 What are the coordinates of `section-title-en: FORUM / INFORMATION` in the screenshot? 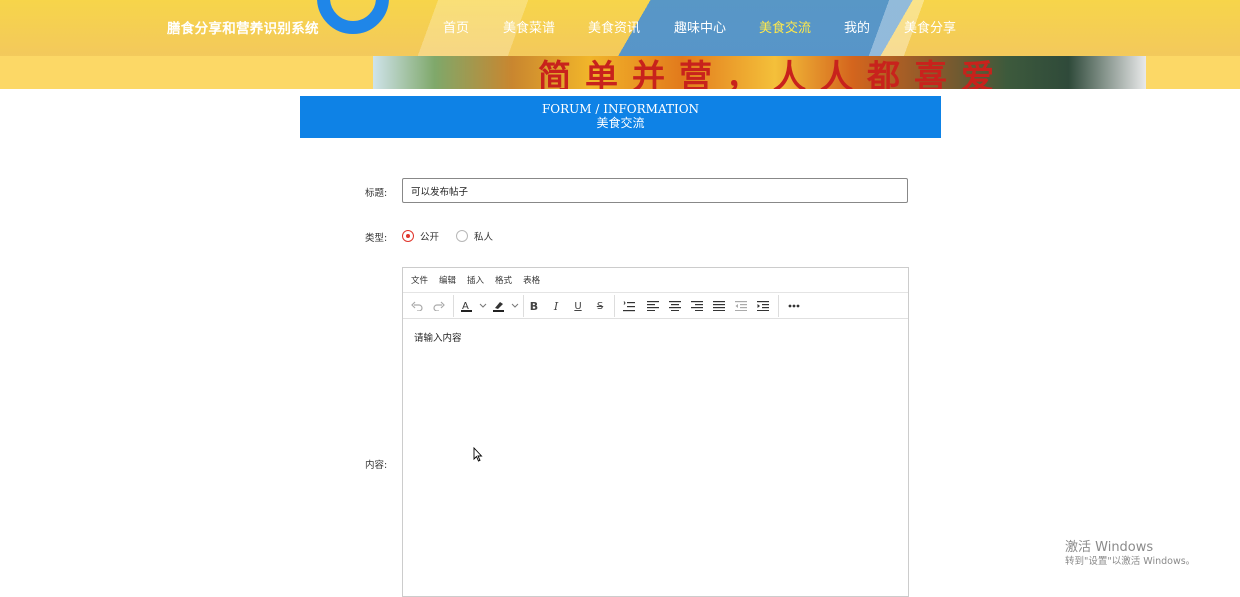 It's located at (620, 109).